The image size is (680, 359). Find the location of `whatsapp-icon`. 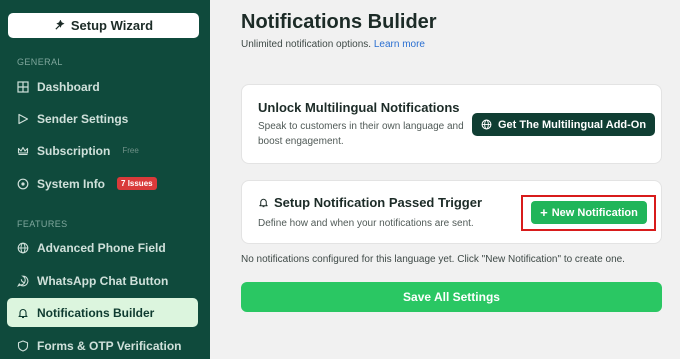

whatsapp-icon is located at coordinates (23, 281).